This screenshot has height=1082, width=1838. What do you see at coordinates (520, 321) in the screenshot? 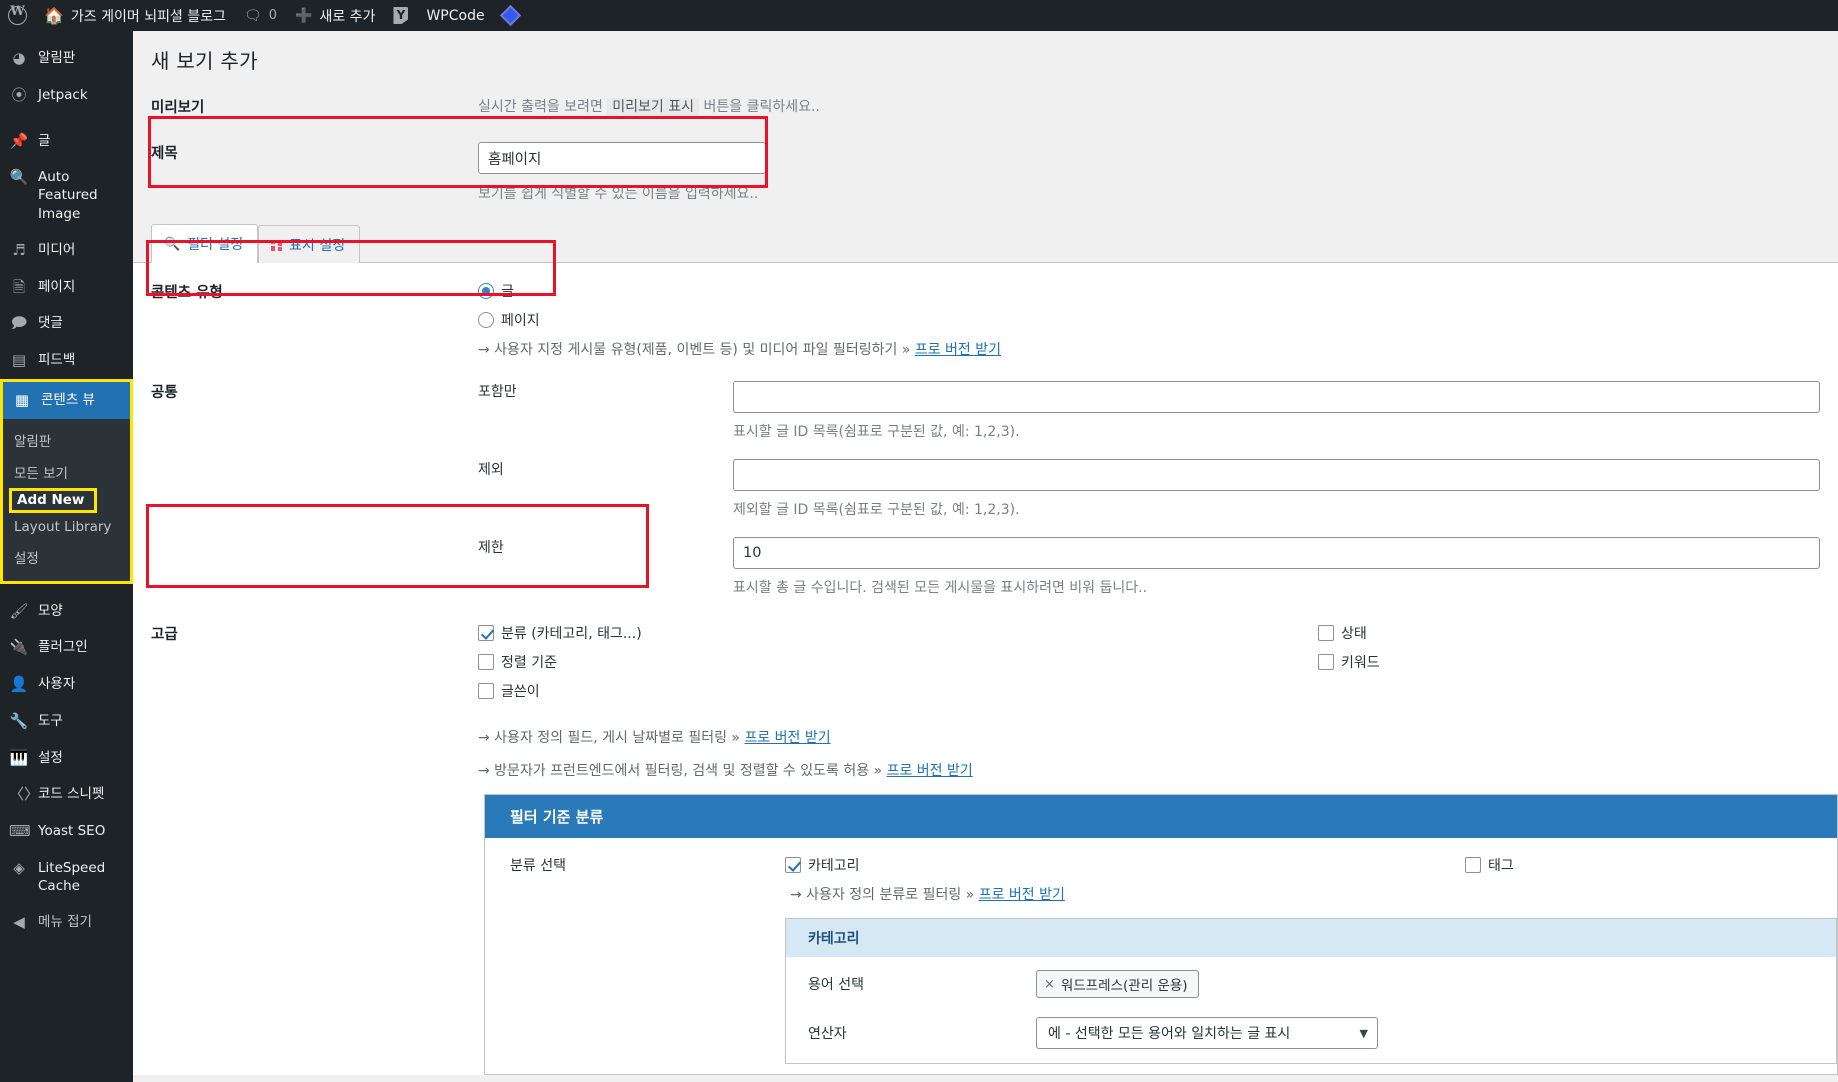
I see `radio-page-label: 페이지` at bounding box center [520, 321].